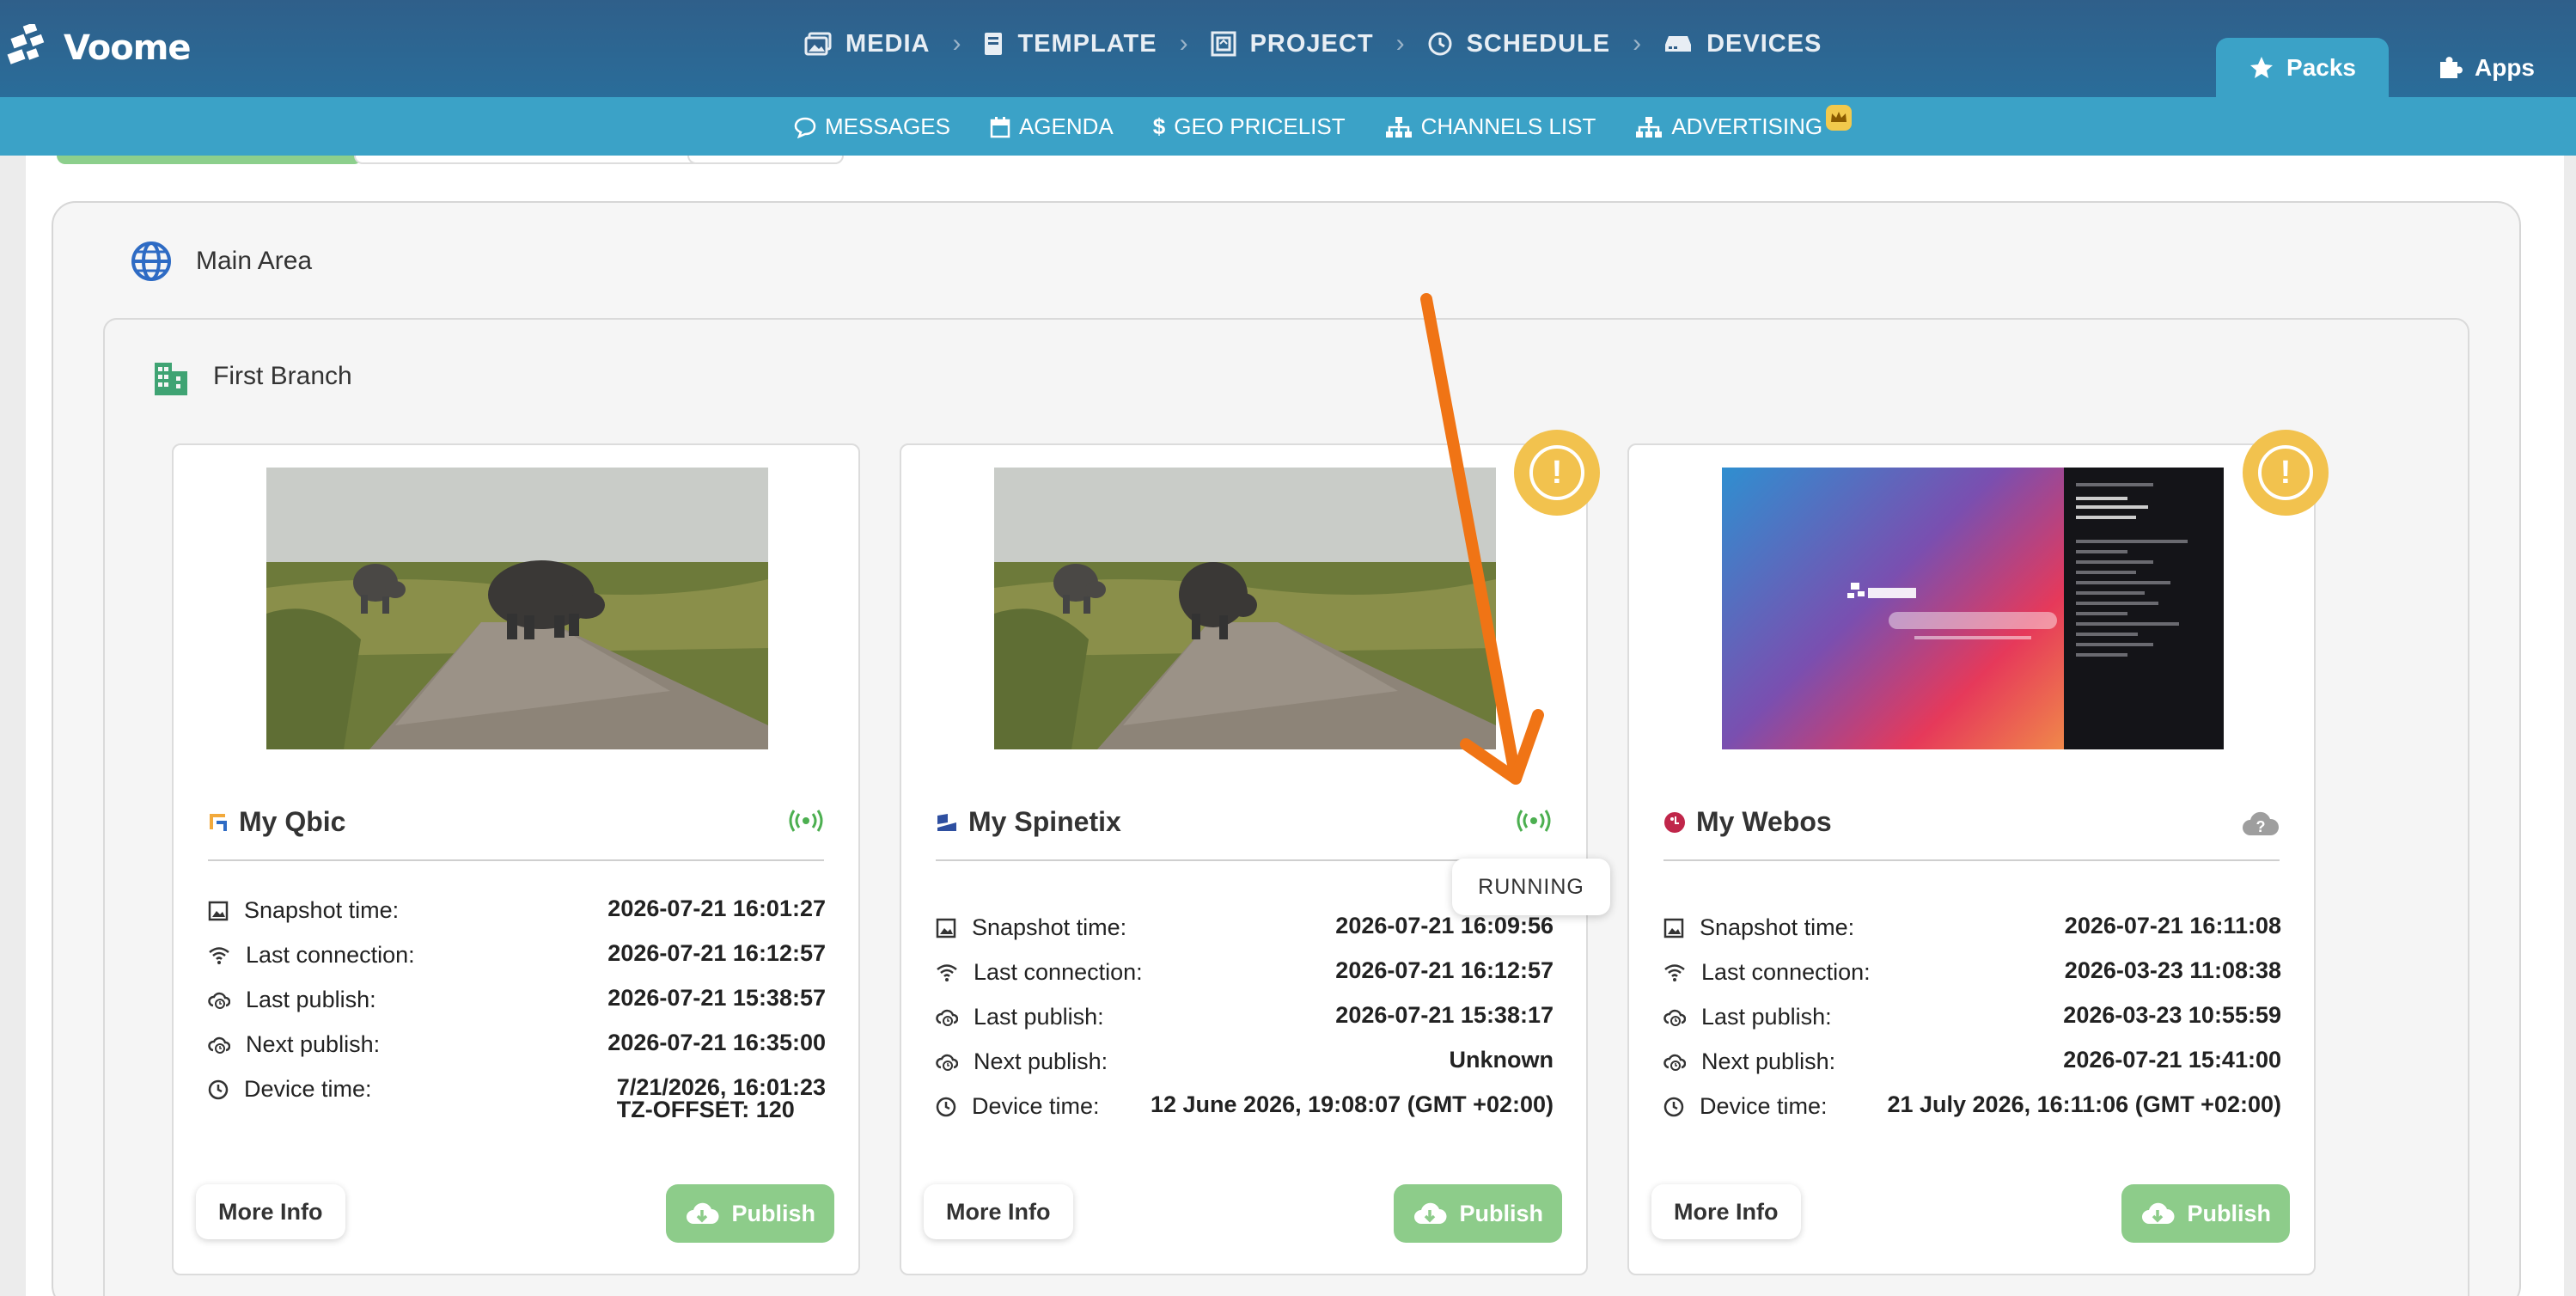 This screenshot has height=1296, width=2576. Describe the element at coordinates (218, 822) in the screenshot. I see `qbic-brand-icon` at that location.